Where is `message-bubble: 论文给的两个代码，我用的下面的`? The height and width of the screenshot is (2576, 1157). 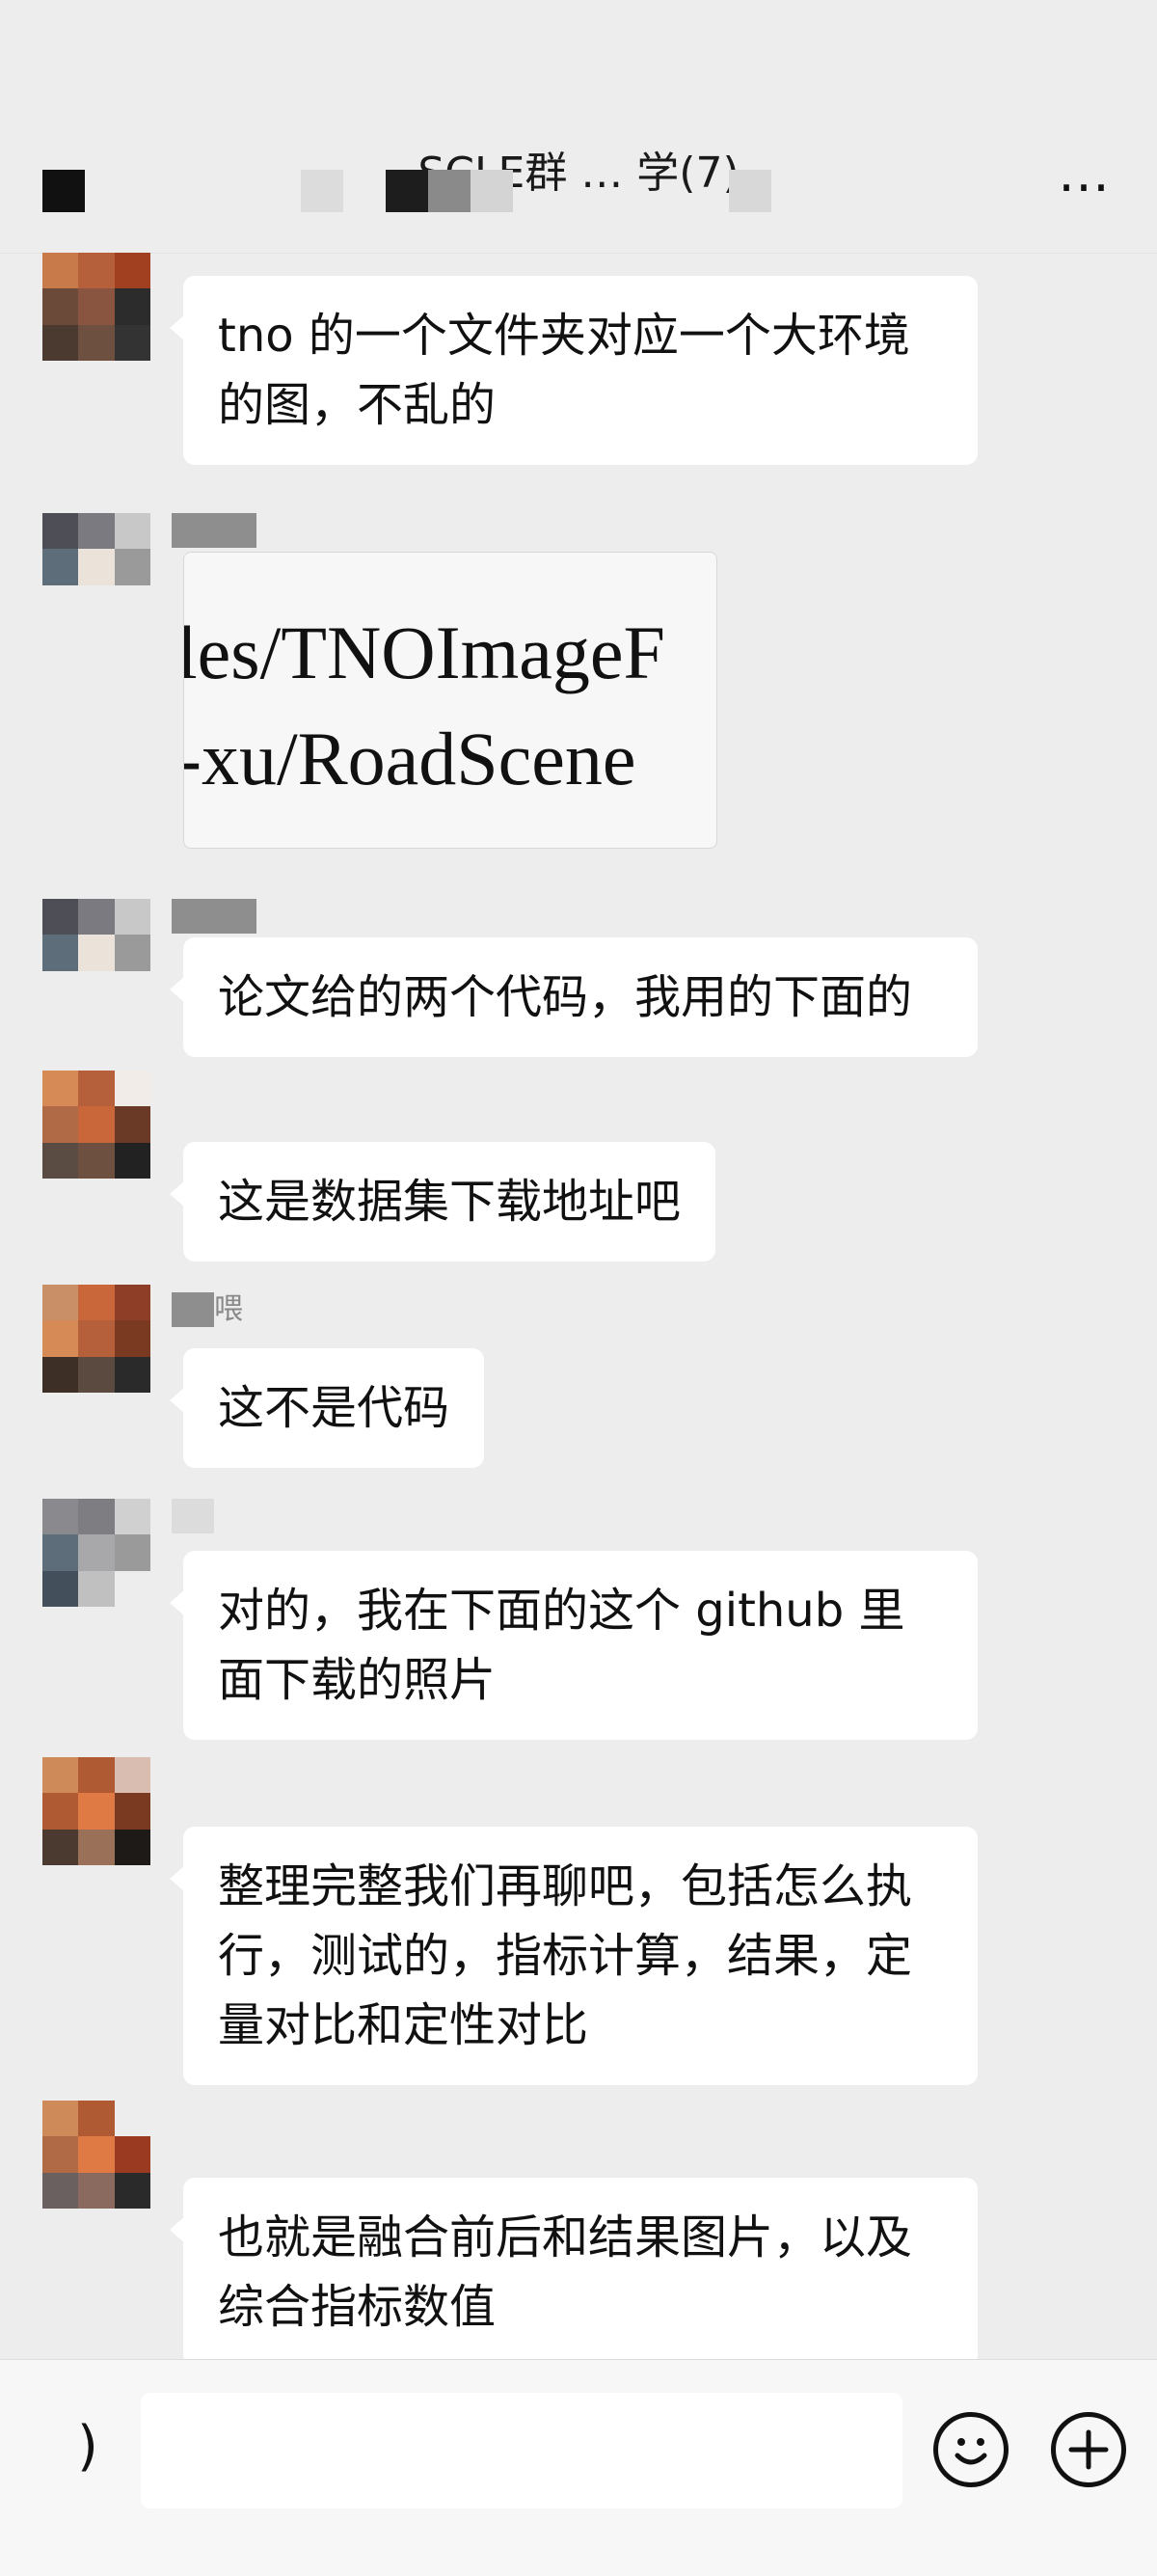 message-bubble: 论文给的两个代码，我用的下面的 is located at coordinates (574, 997).